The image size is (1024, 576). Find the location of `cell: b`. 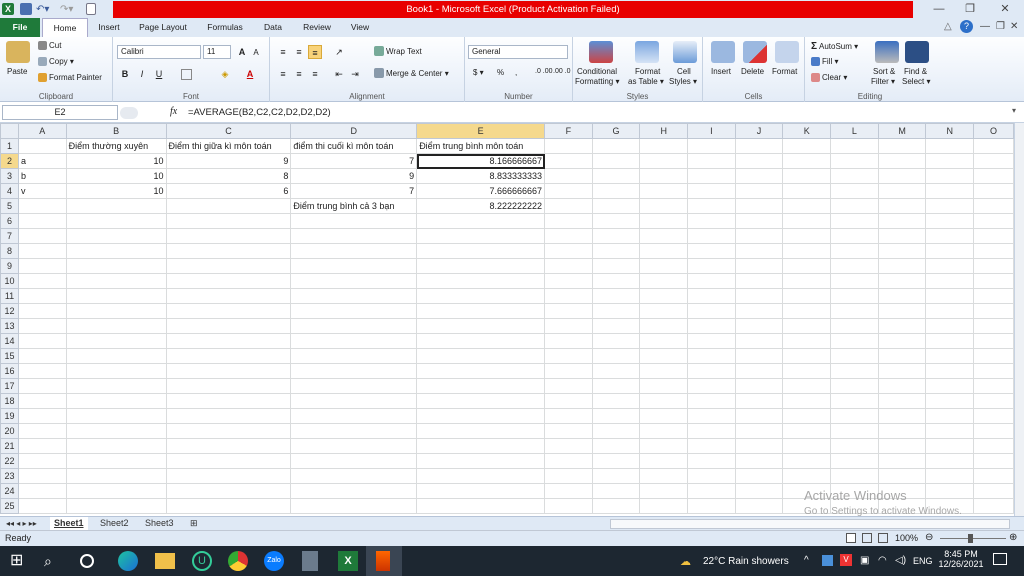

cell: b is located at coordinates (42, 176).